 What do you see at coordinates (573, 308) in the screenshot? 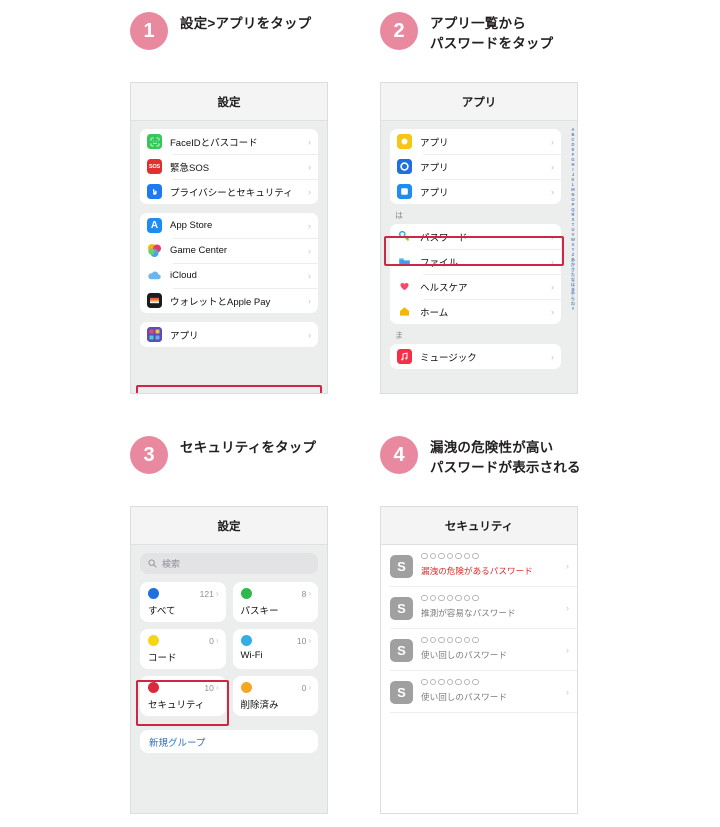
I see `alphabet-index-letter: #` at bounding box center [573, 308].